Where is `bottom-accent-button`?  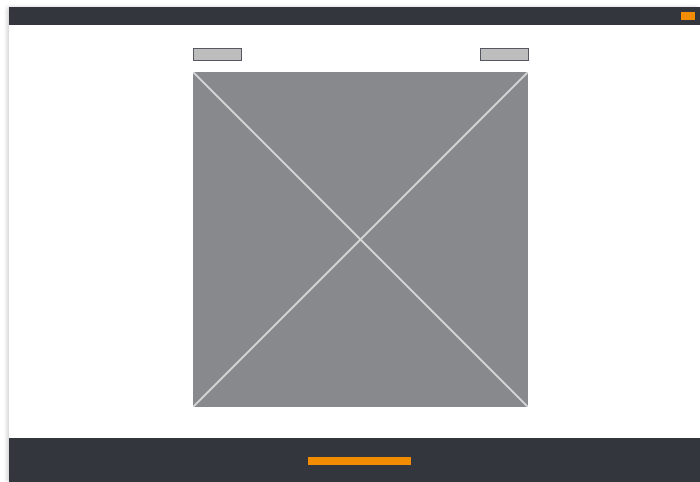 bottom-accent-button is located at coordinates (359, 461).